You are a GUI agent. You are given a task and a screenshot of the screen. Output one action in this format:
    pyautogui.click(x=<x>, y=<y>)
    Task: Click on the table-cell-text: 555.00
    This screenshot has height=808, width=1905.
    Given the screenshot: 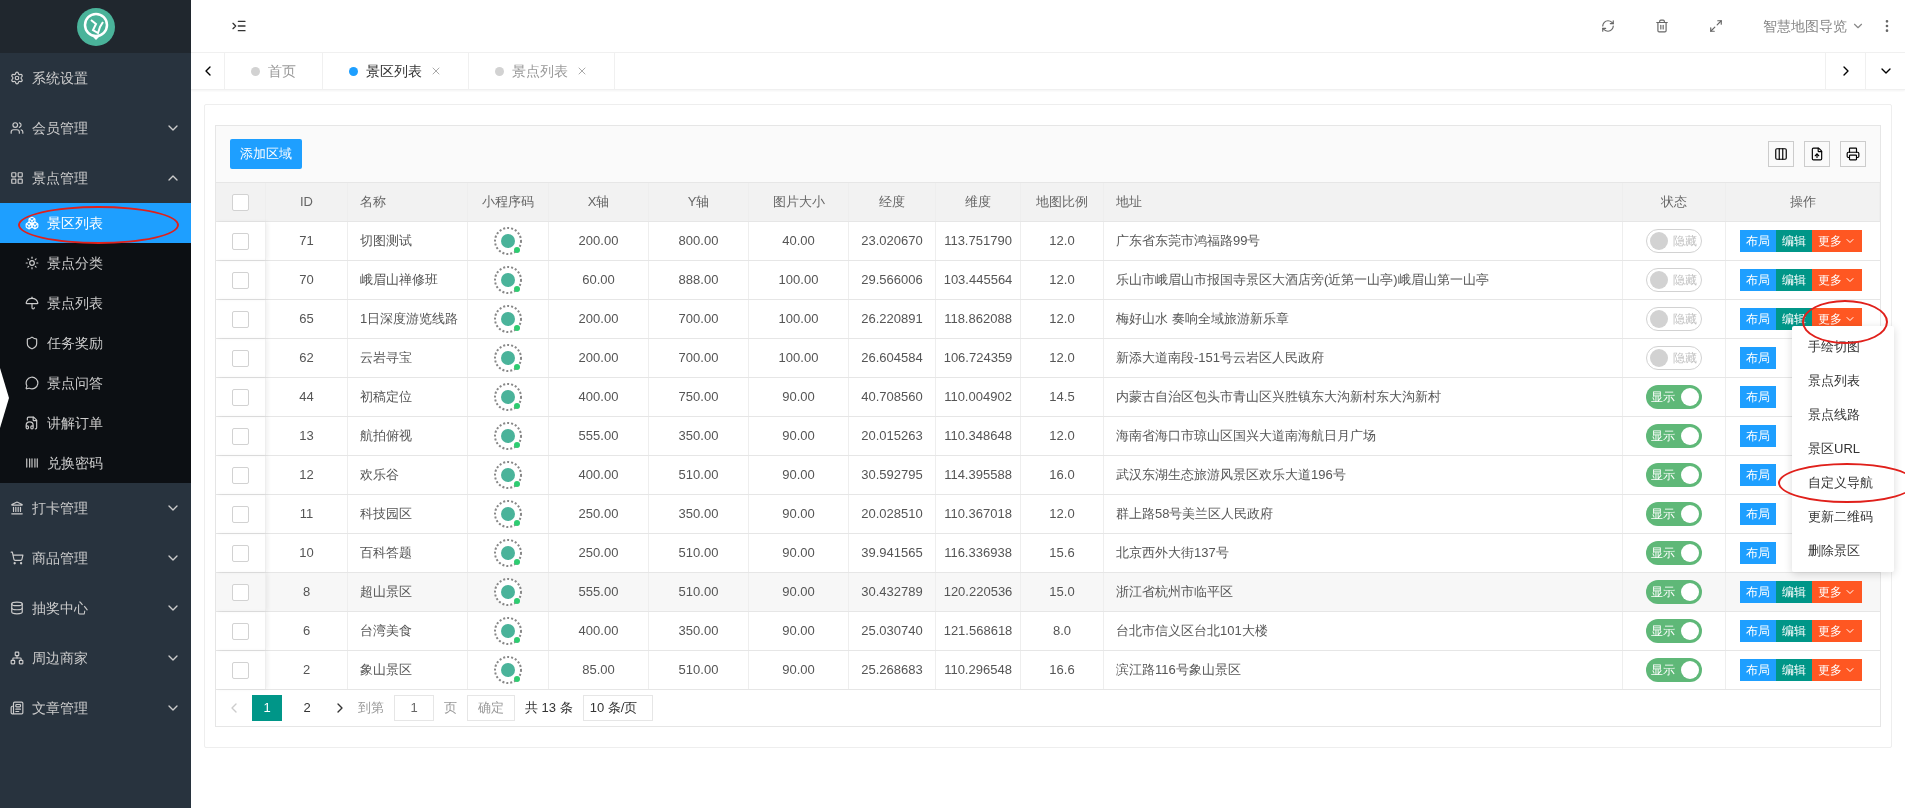 What is the action you would take?
    pyautogui.click(x=598, y=436)
    